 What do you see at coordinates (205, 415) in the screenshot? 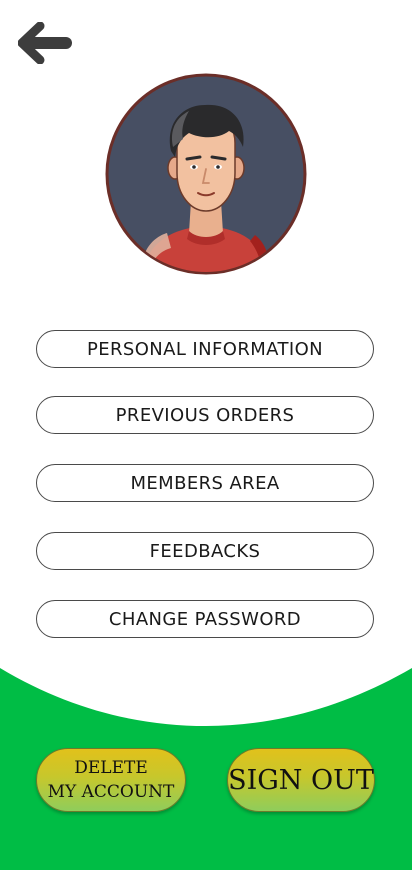
I see `previous-orders-button: PREVIOUS ORDERS` at bounding box center [205, 415].